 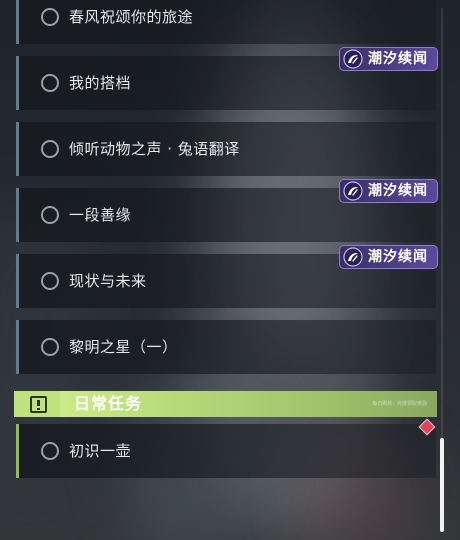 I want to click on quest-item: 黎明之星（一）, so click(x=226, y=347).